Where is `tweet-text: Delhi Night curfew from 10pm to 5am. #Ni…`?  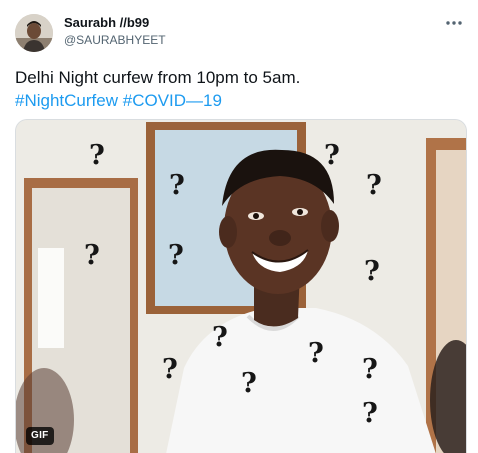 tweet-text: Delhi Night curfew from 10pm to 5am. #Ni… is located at coordinates (240, 89).